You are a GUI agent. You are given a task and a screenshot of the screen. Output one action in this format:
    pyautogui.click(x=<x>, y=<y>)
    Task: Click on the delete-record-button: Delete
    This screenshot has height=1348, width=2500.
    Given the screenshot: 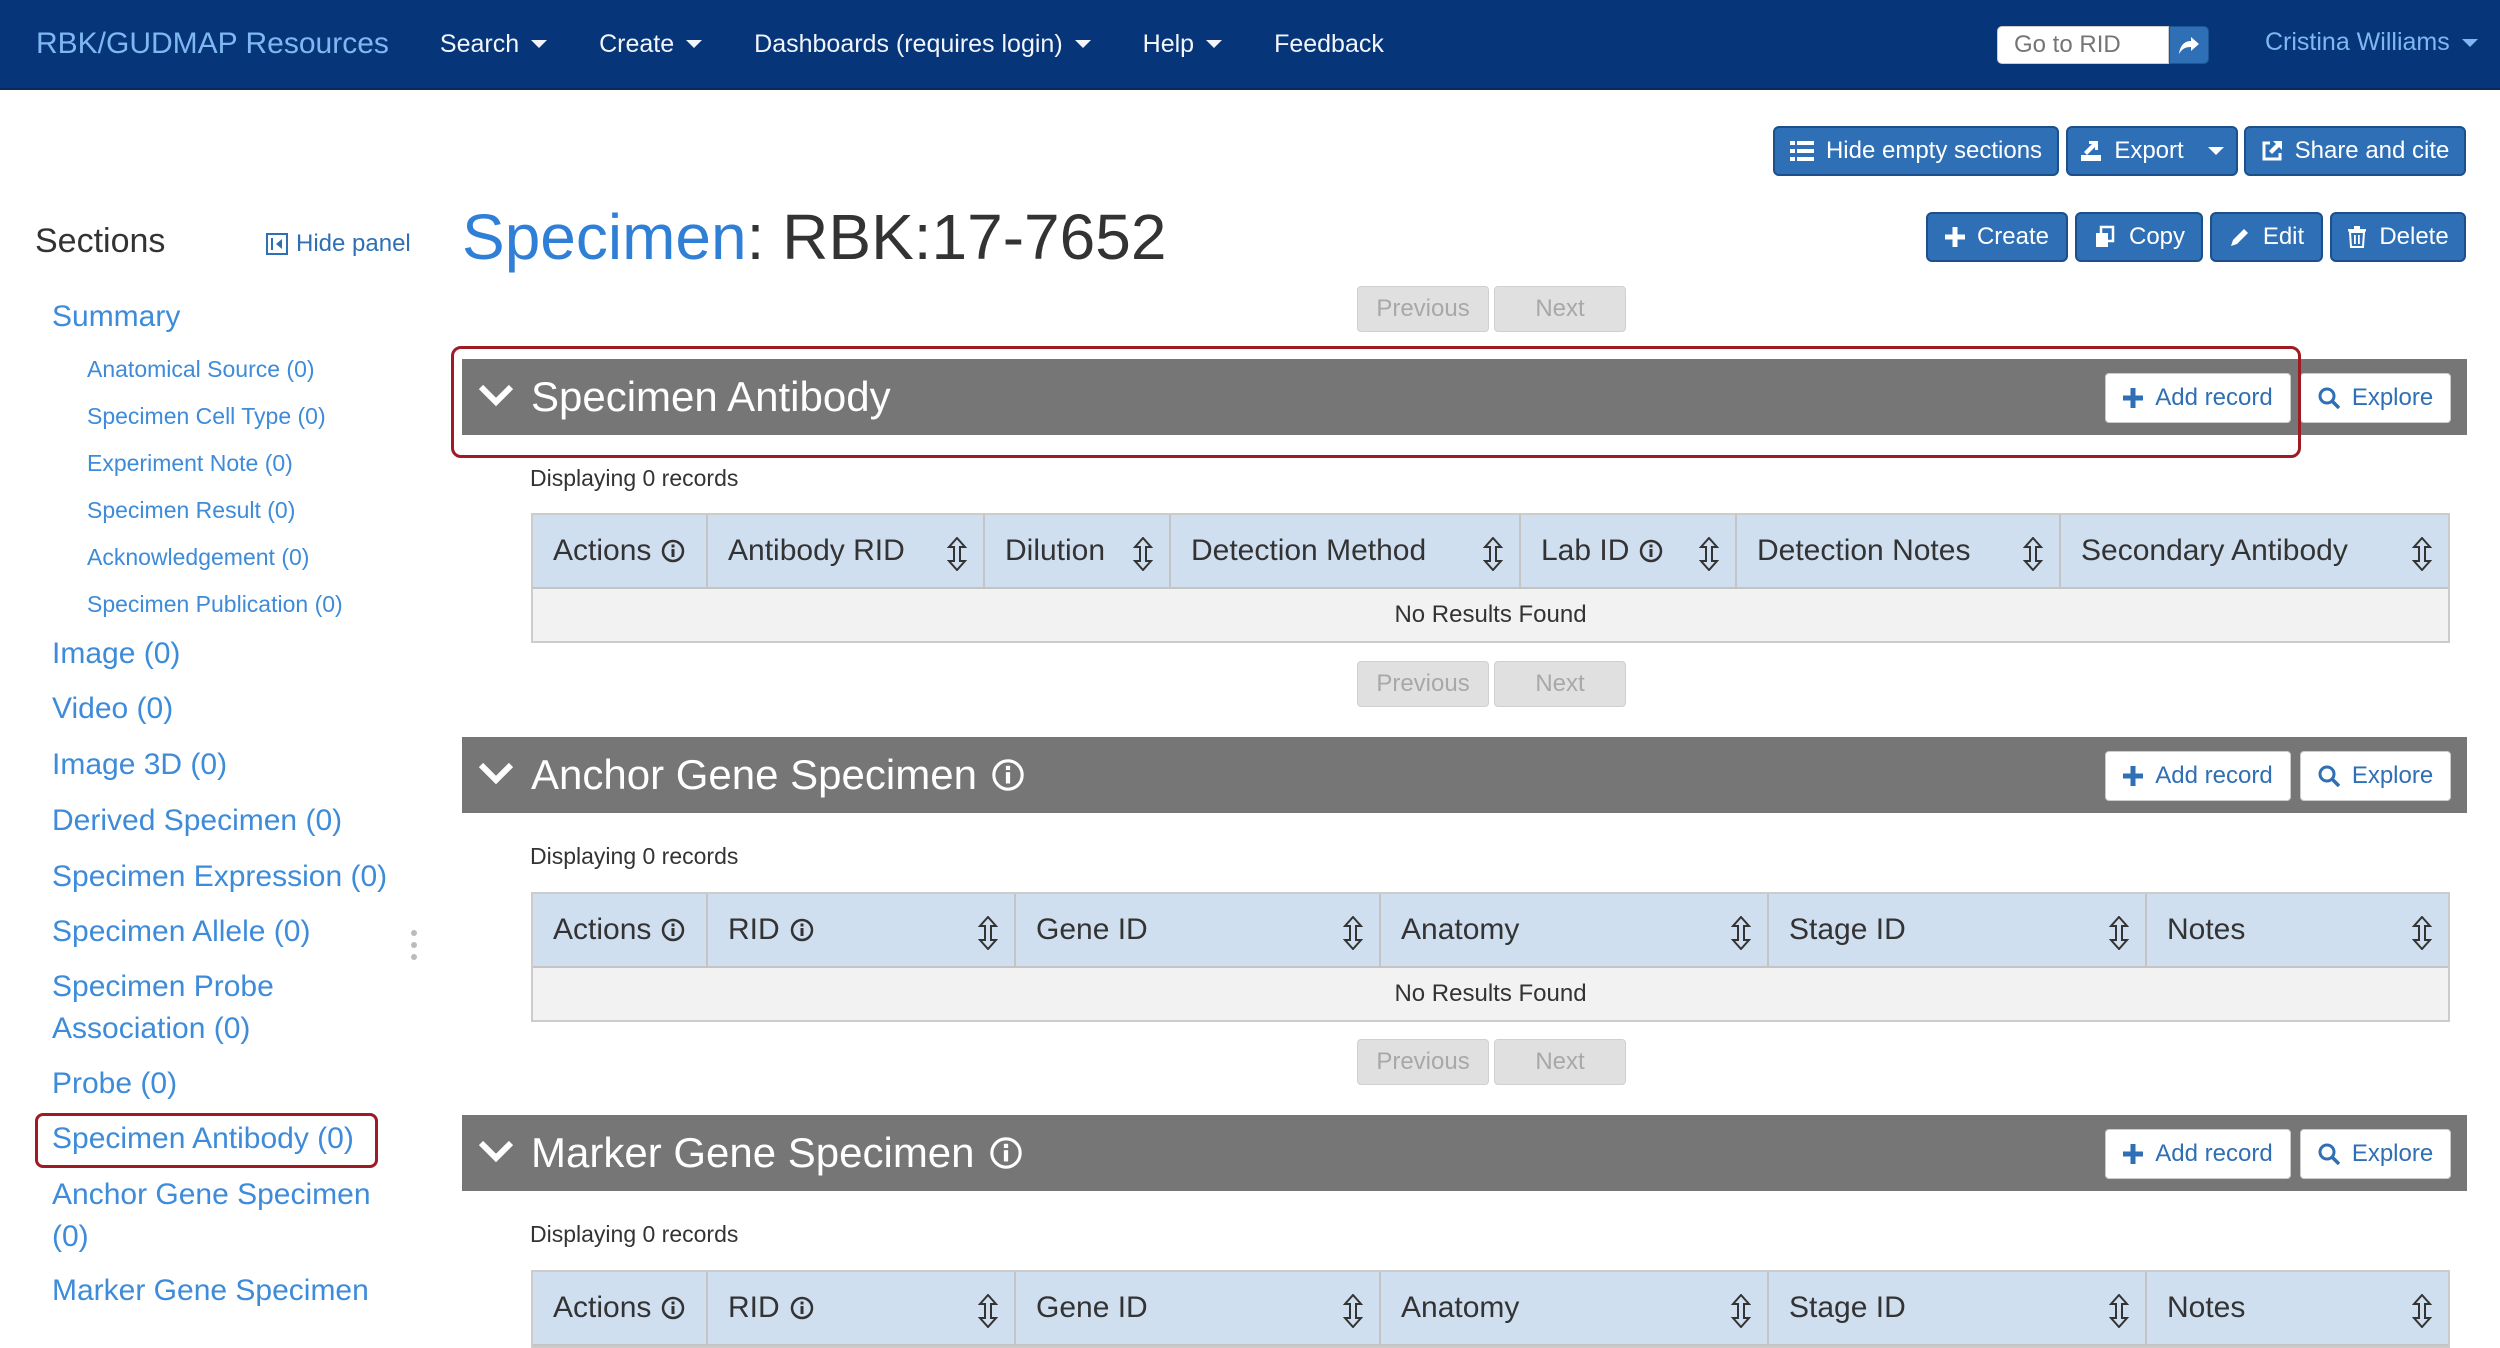 What is the action you would take?
    pyautogui.click(x=2398, y=237)
    